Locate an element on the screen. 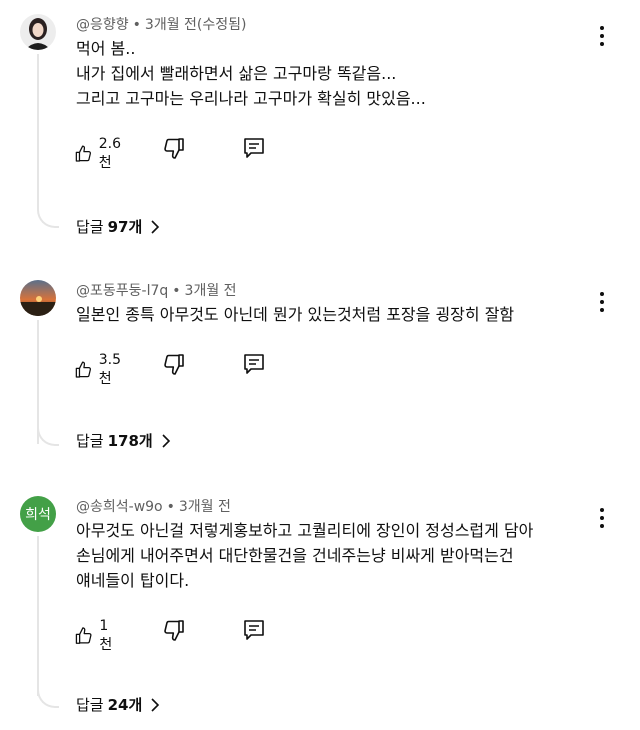 This screenshot has width=640, height=730. avatar: 희석 is located at coordinates (38, 514).